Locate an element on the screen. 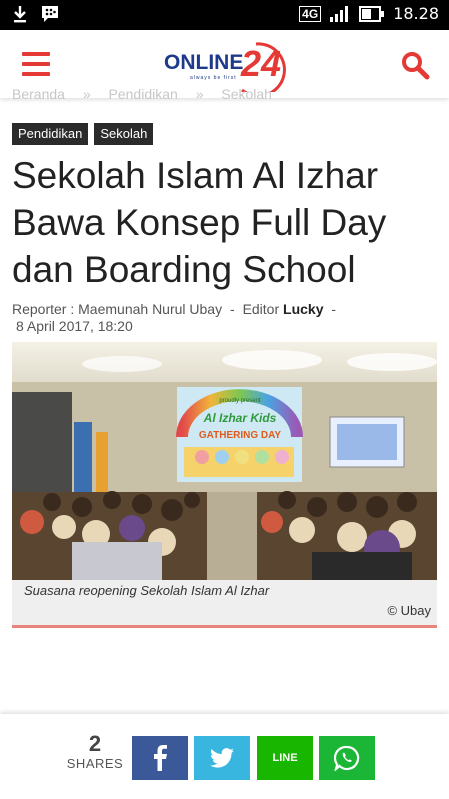 The image size is (449, 799). share-bar: 2 SHARES LINE is located at coordinates (224, 756).